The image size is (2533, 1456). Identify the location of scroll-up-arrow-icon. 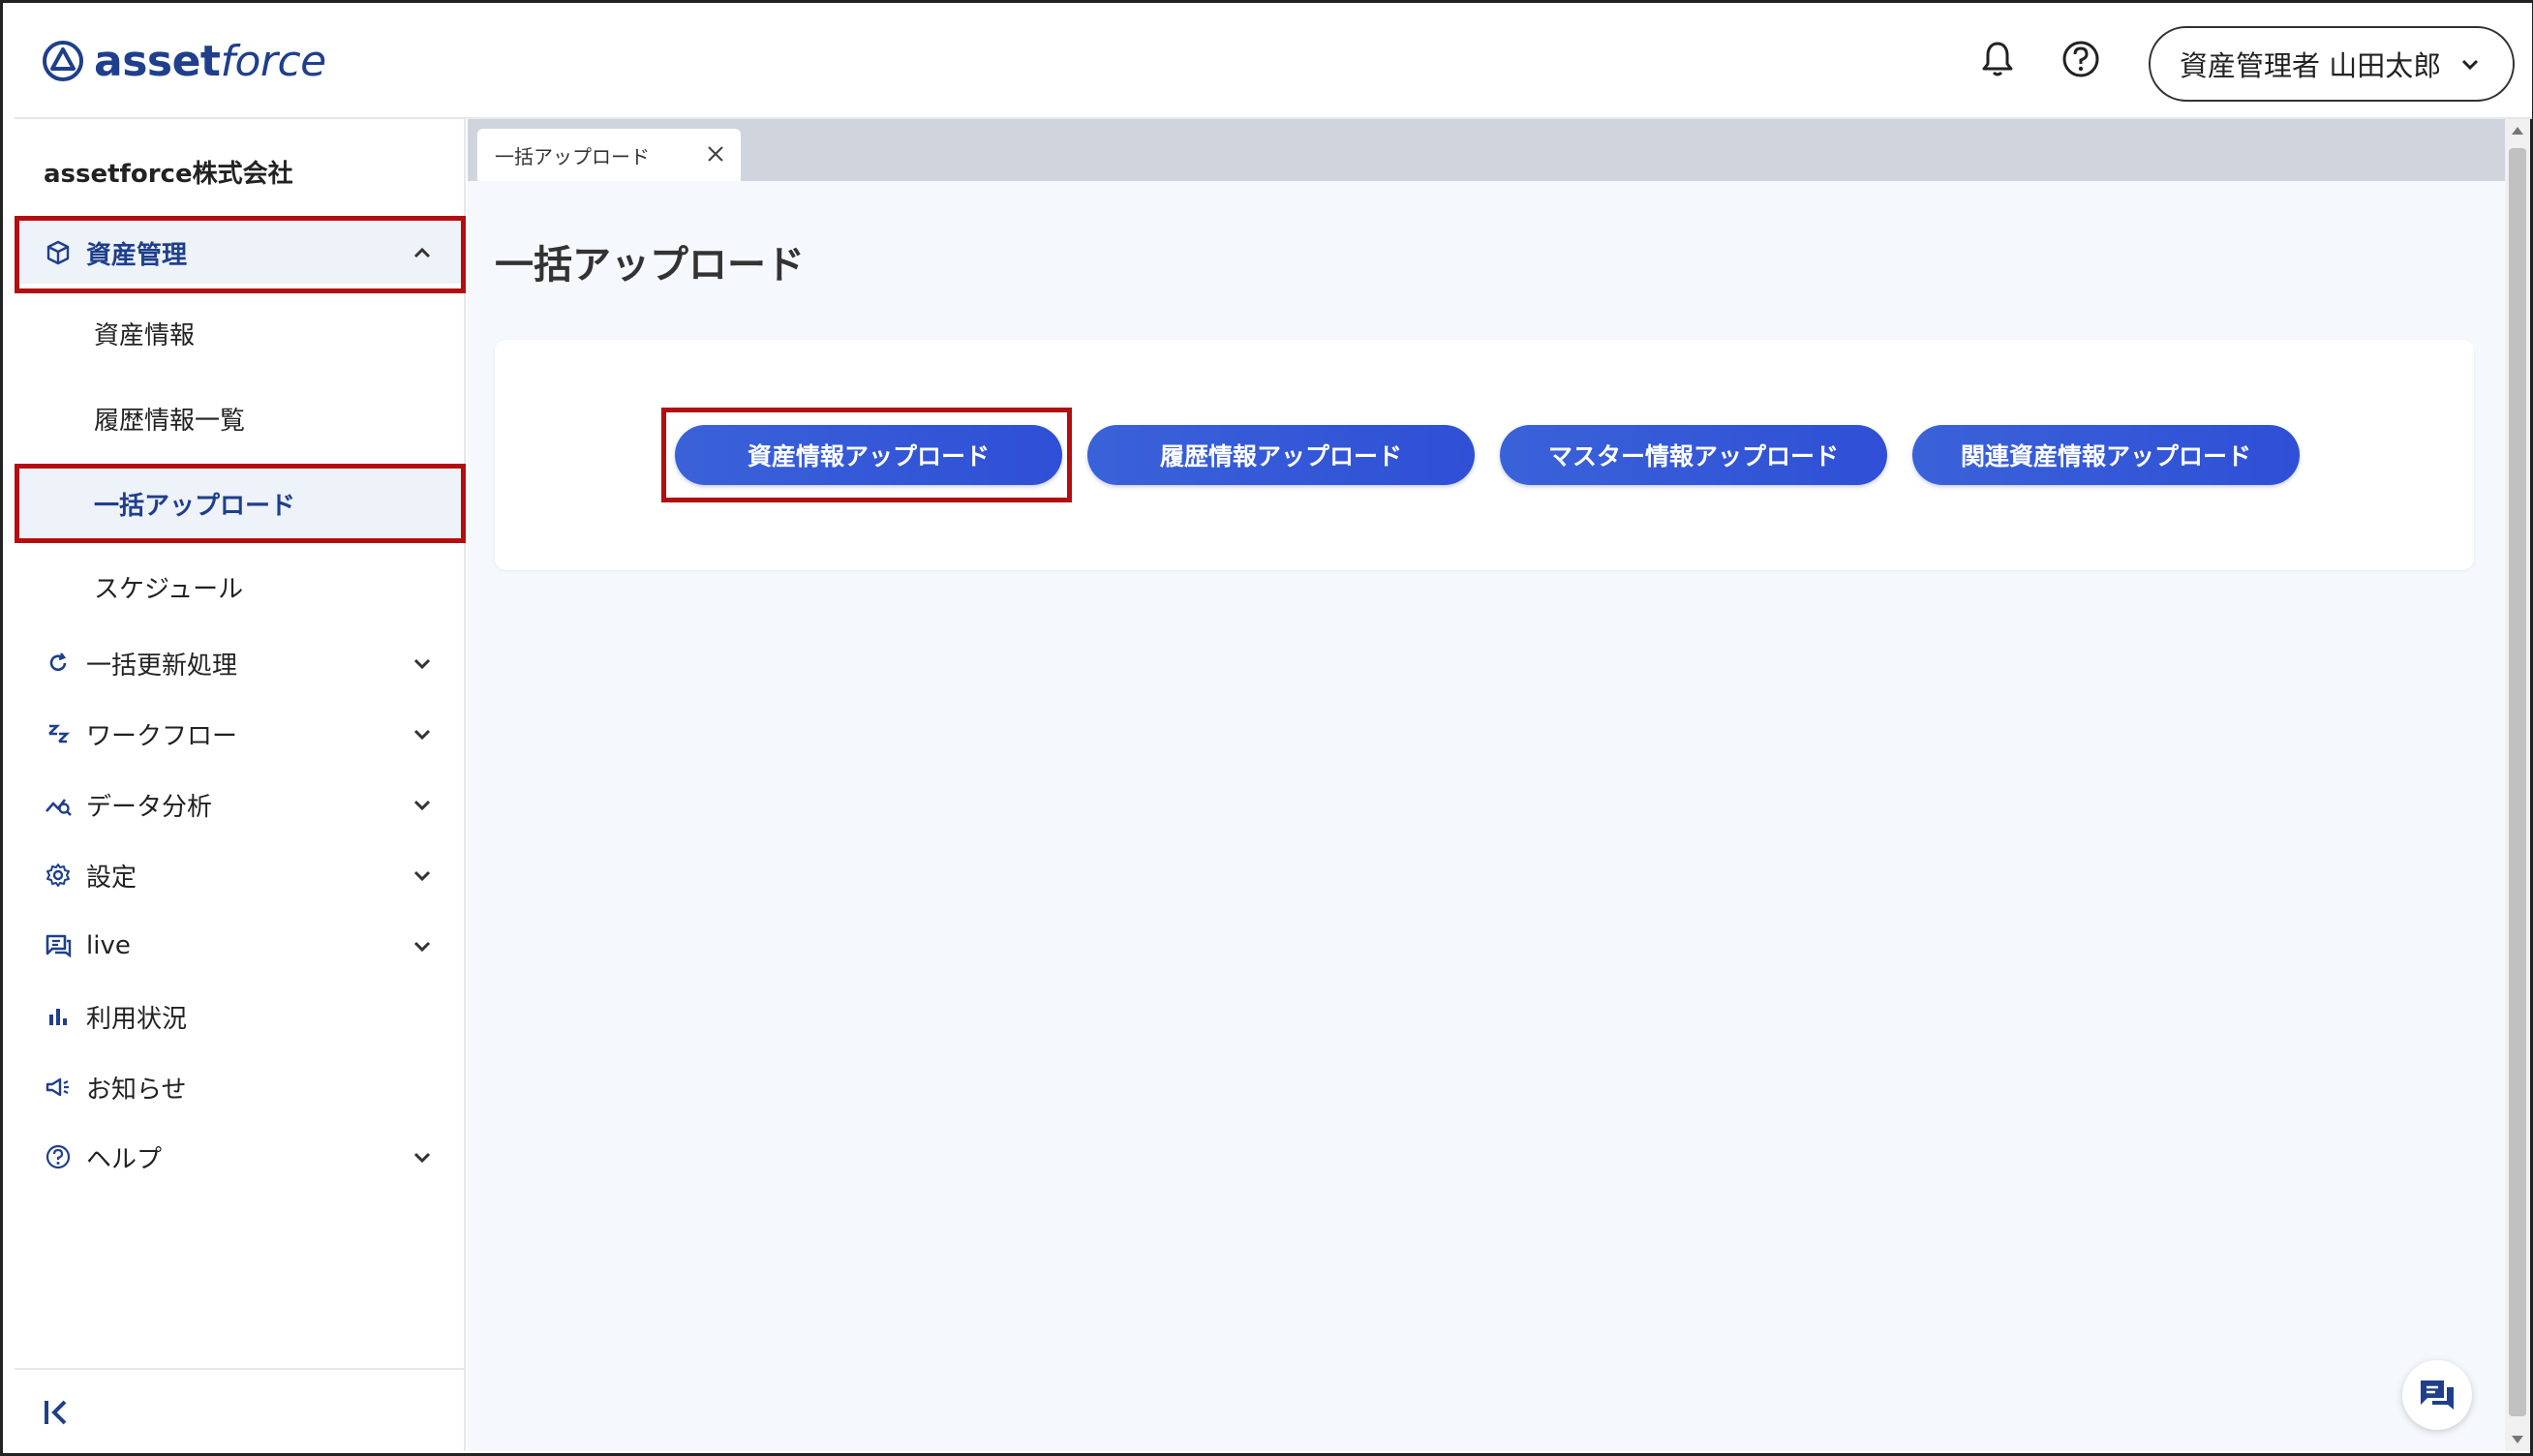
(2517, 131).